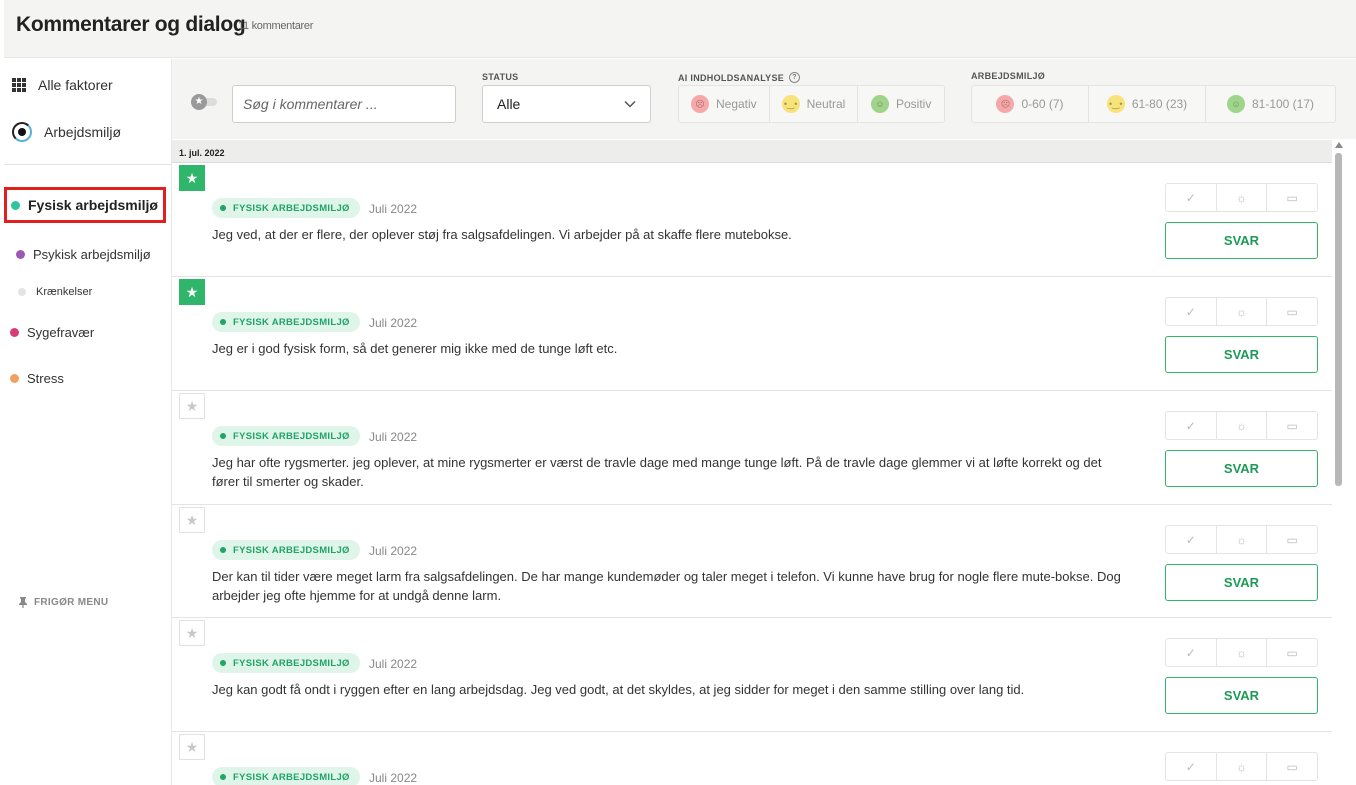  I want to click on happy-face-icon: ☺, so click(1235, 104).